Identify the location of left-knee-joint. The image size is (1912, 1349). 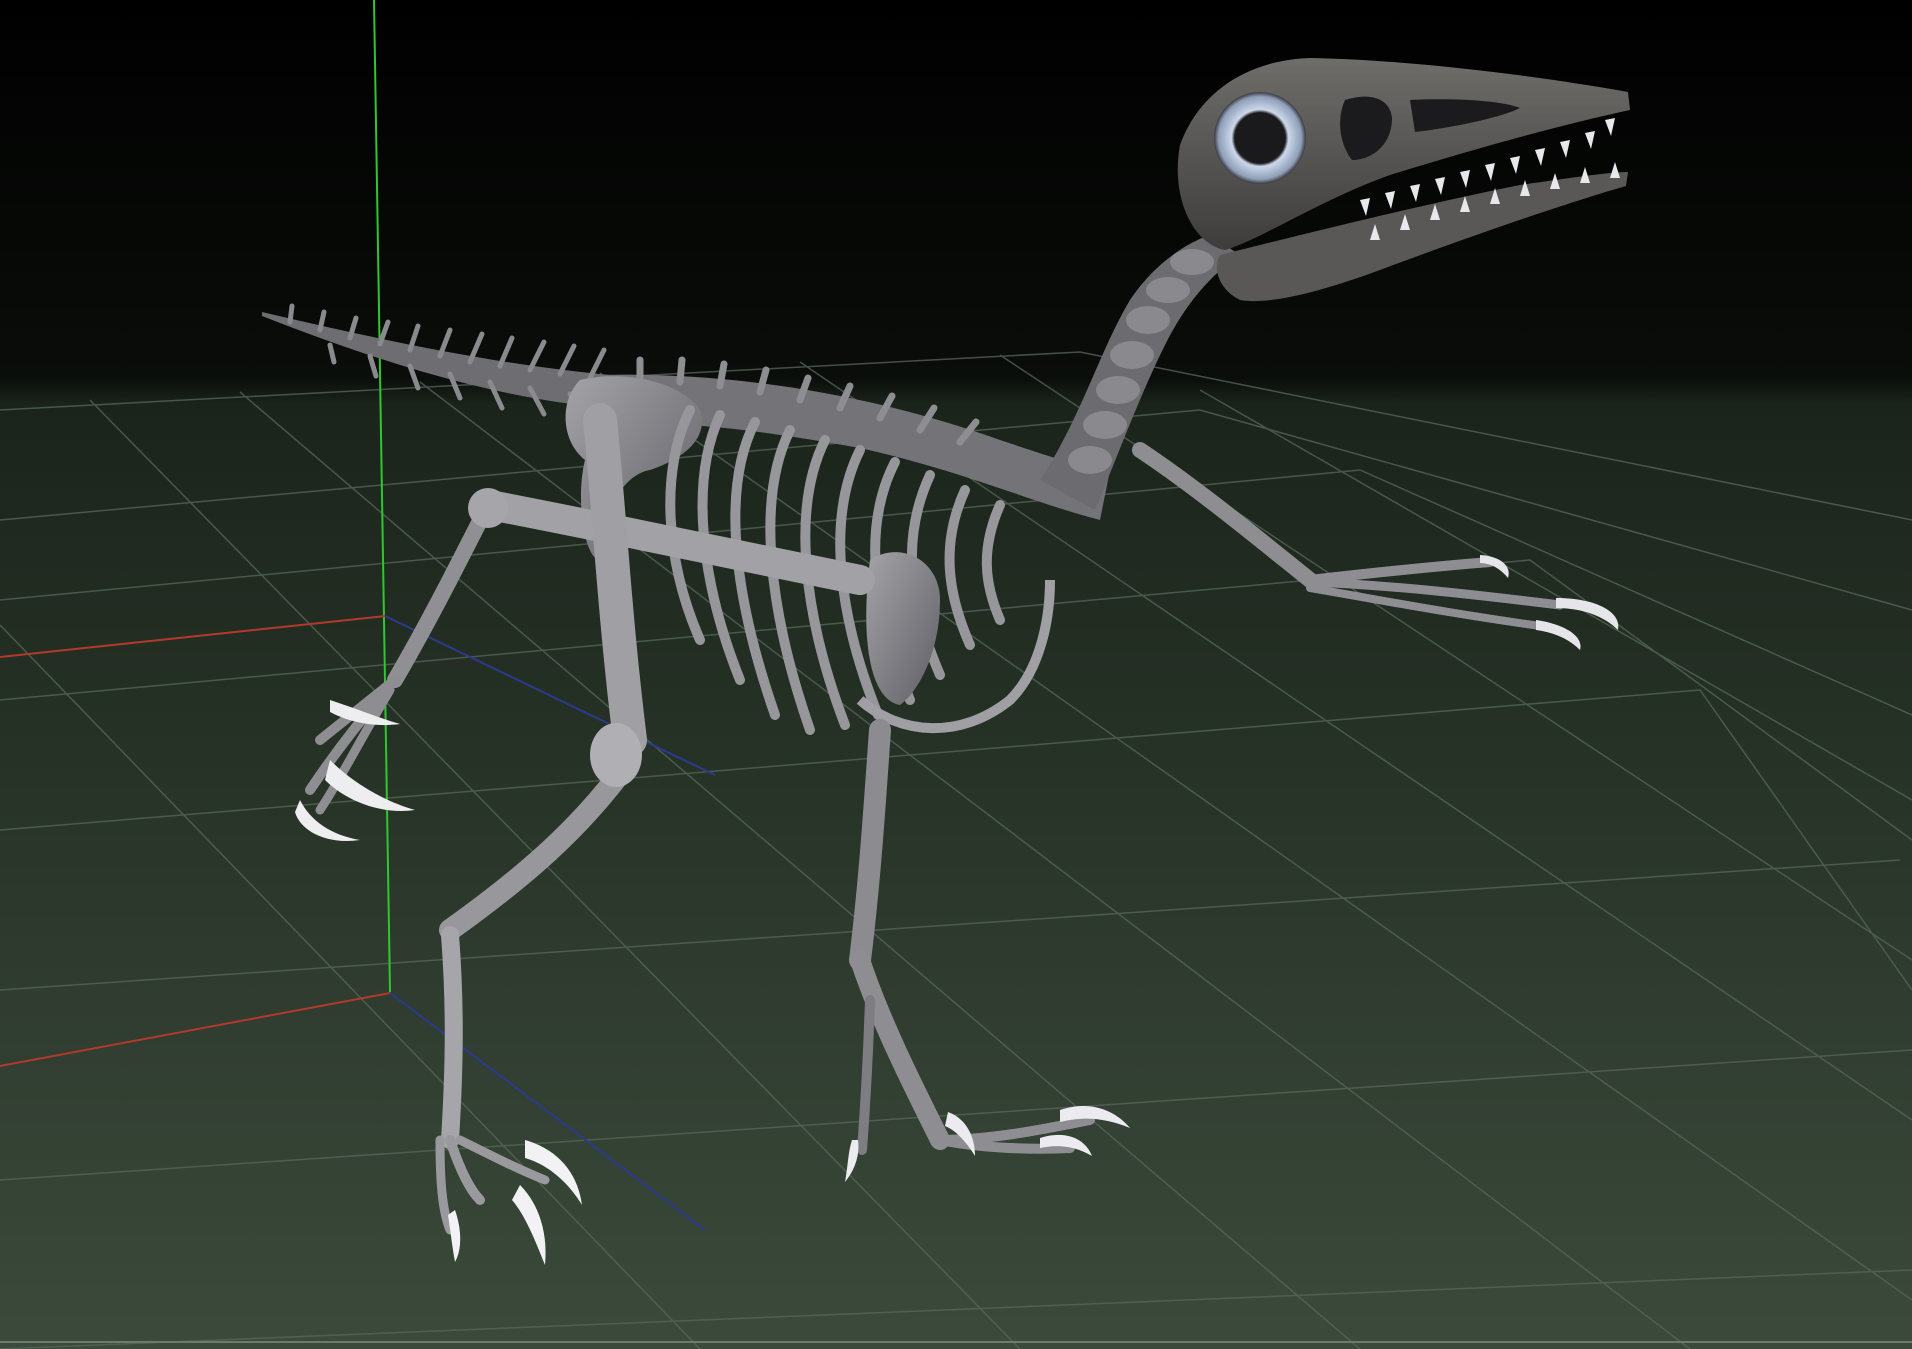
(616, 755).